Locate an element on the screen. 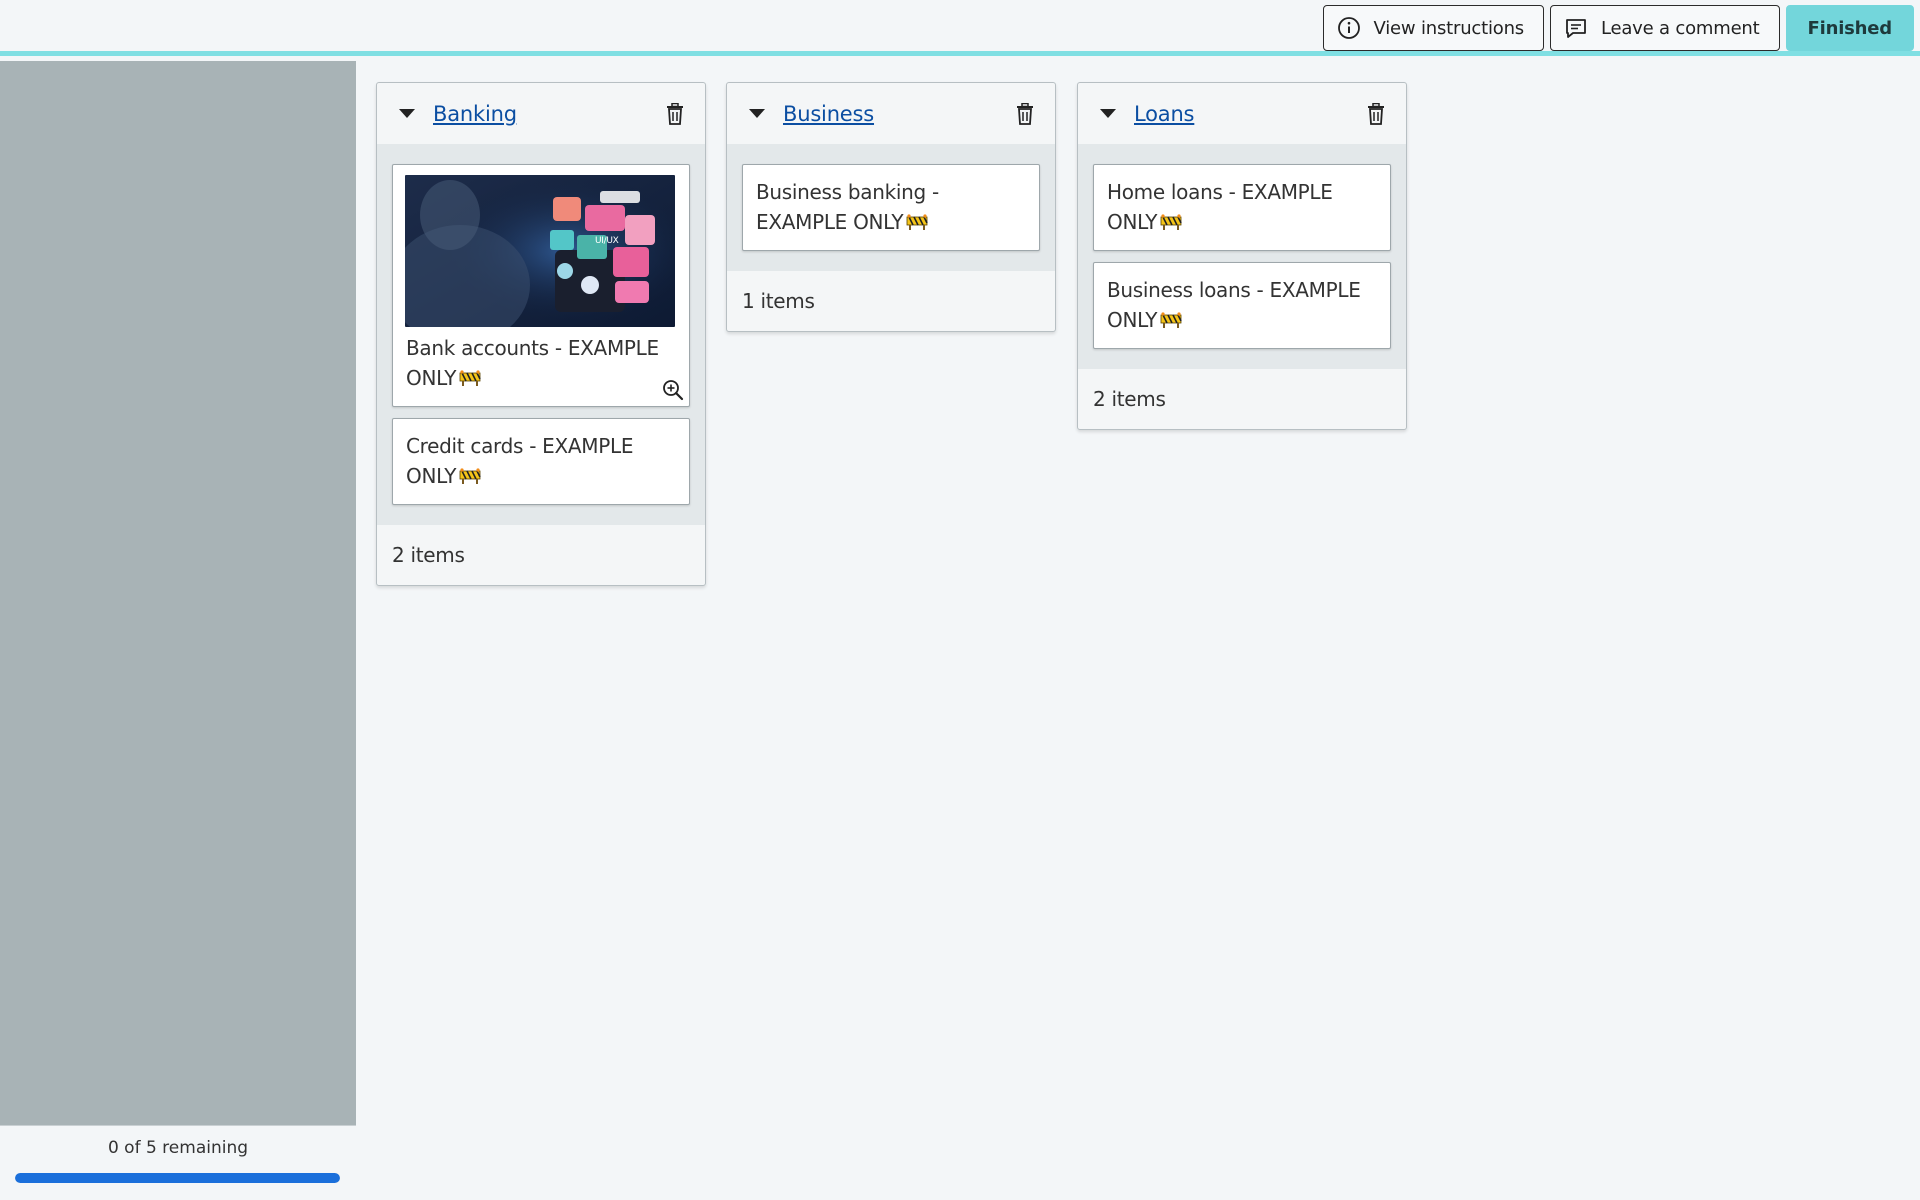  card-bank-accounts: UI/UX Bank accounts - EXAMPLE ONLY is located at coordinates (541, 285).